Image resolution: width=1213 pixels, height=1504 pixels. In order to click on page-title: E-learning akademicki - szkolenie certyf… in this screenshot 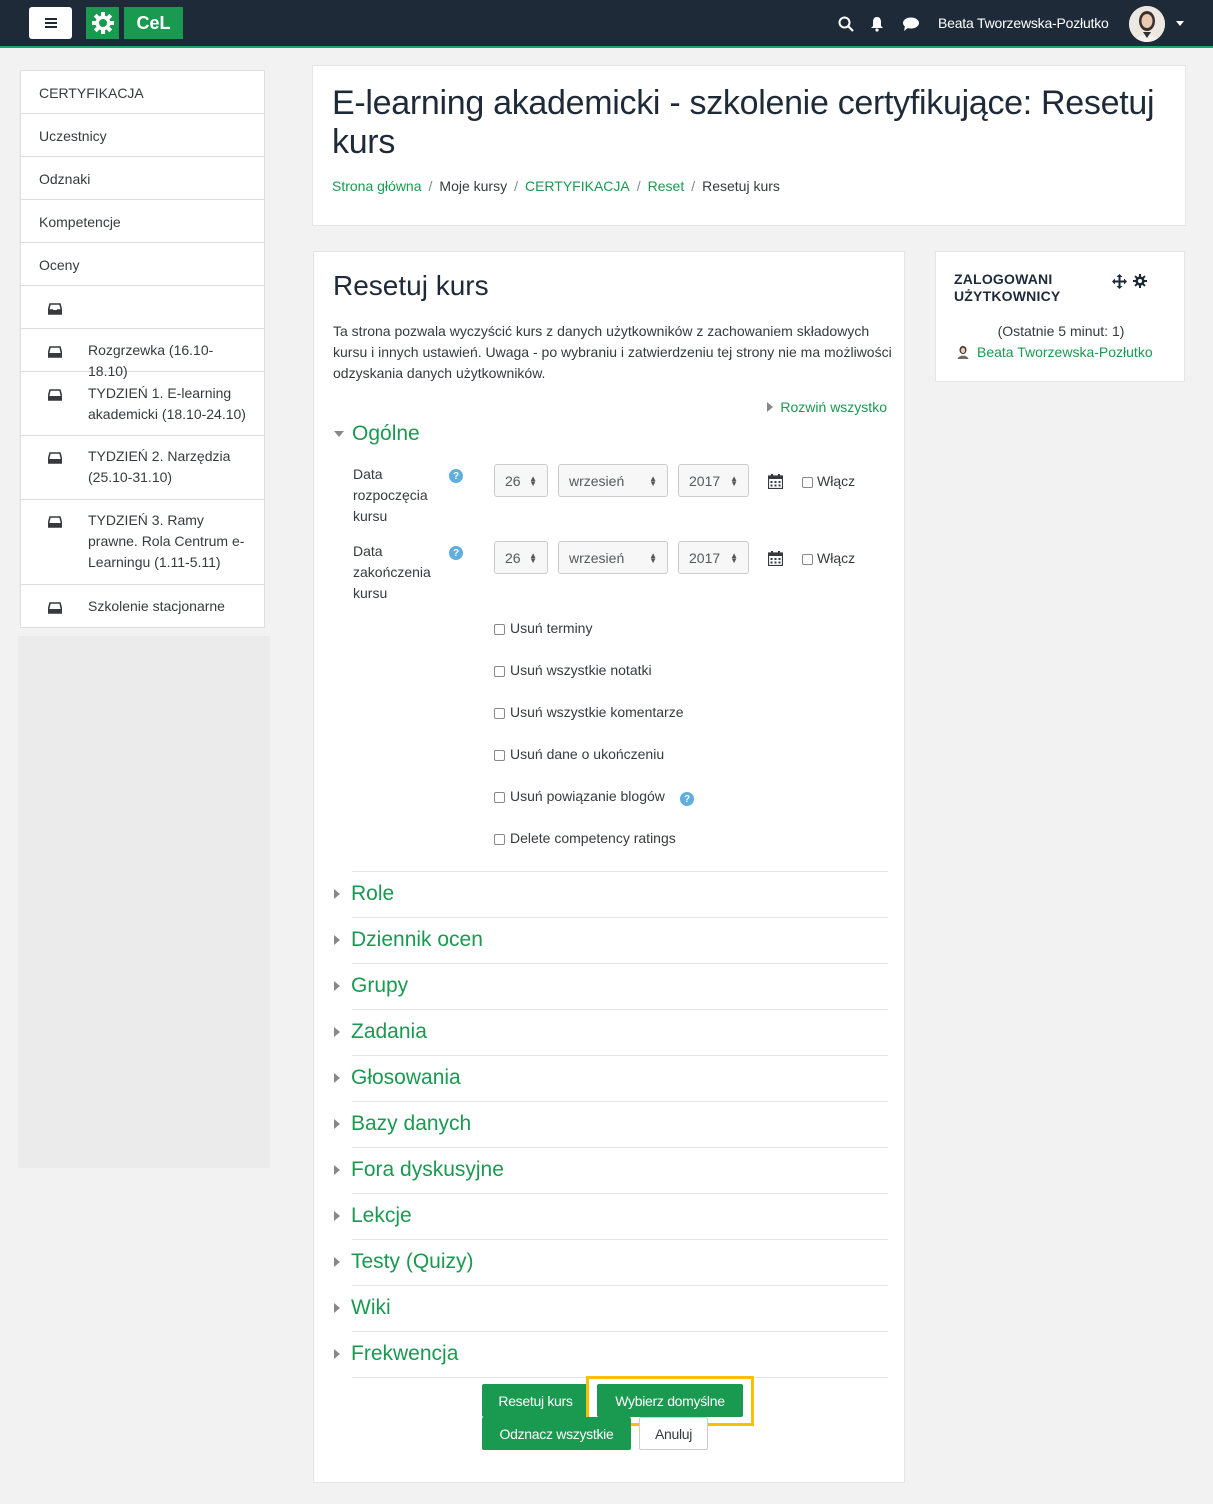, I will do `click(743, 122)`.